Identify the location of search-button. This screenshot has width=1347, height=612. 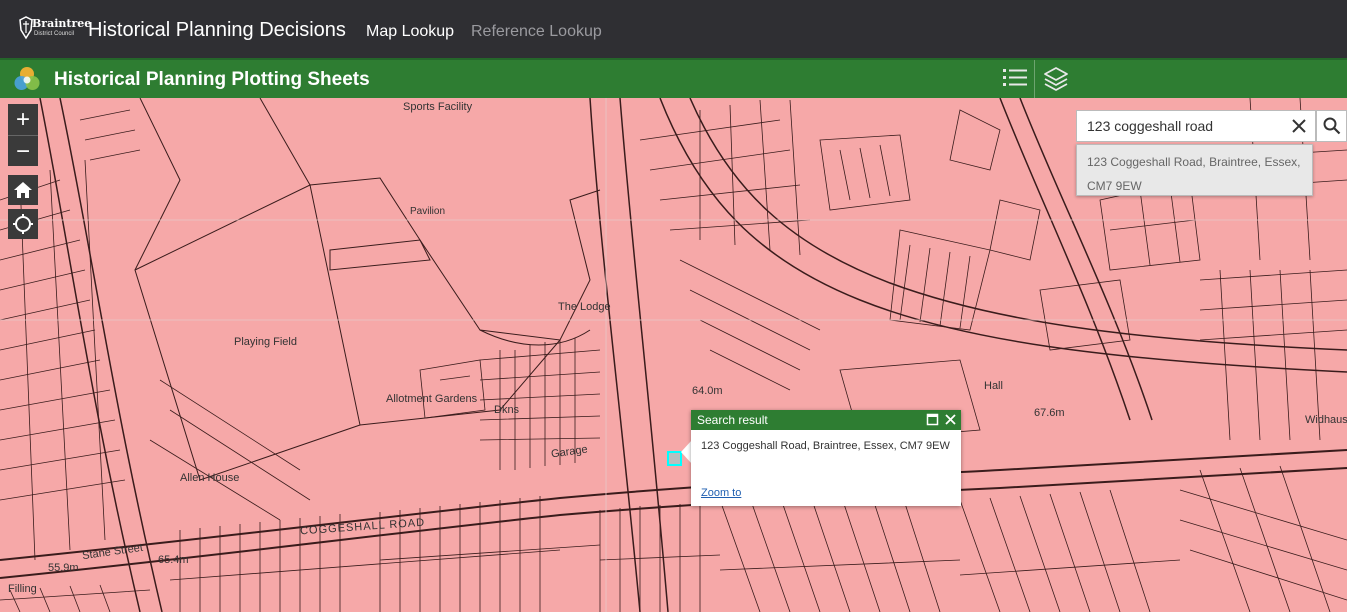
(1331, 126).